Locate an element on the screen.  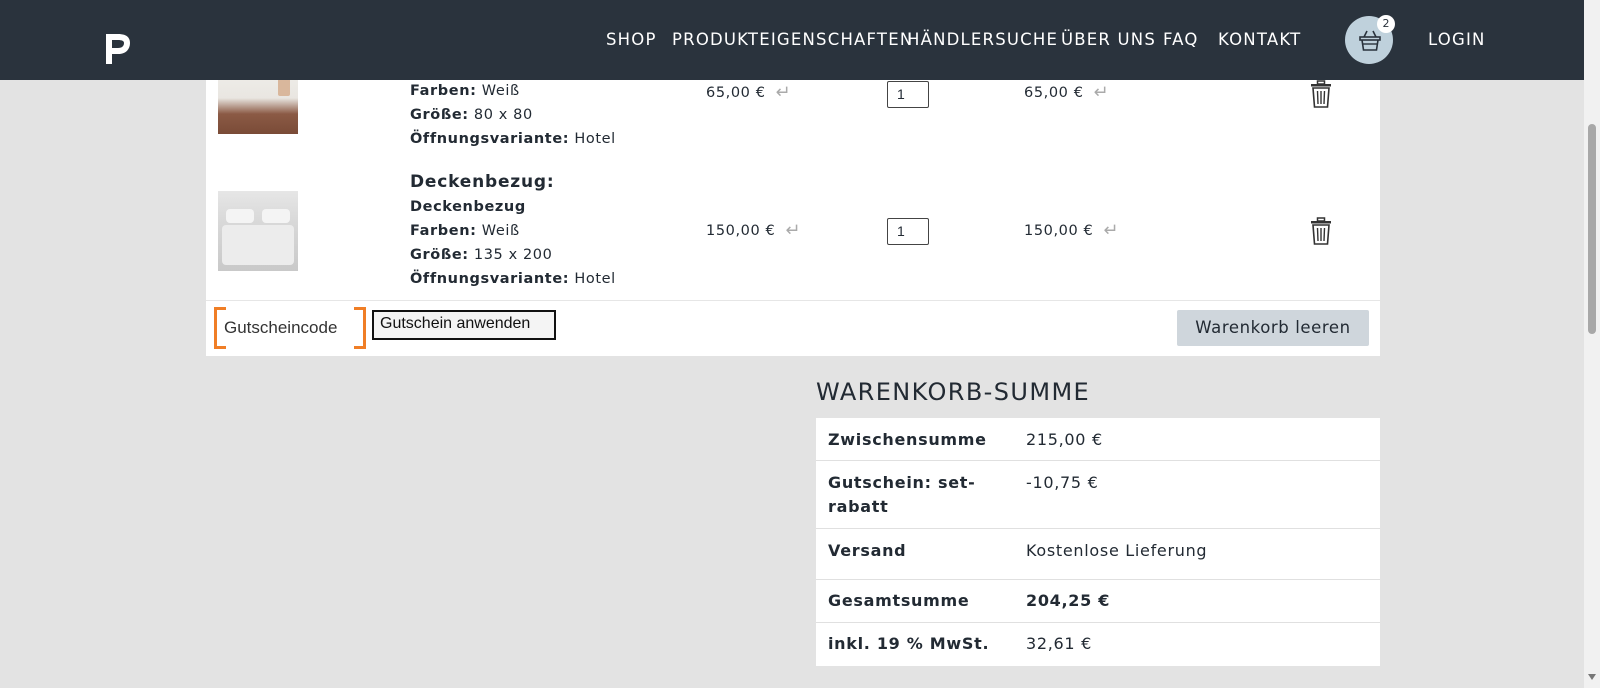
totals-row-tax: inkl. 19 % MwSt. 32,61 € is located at coordinates (1098, 644).